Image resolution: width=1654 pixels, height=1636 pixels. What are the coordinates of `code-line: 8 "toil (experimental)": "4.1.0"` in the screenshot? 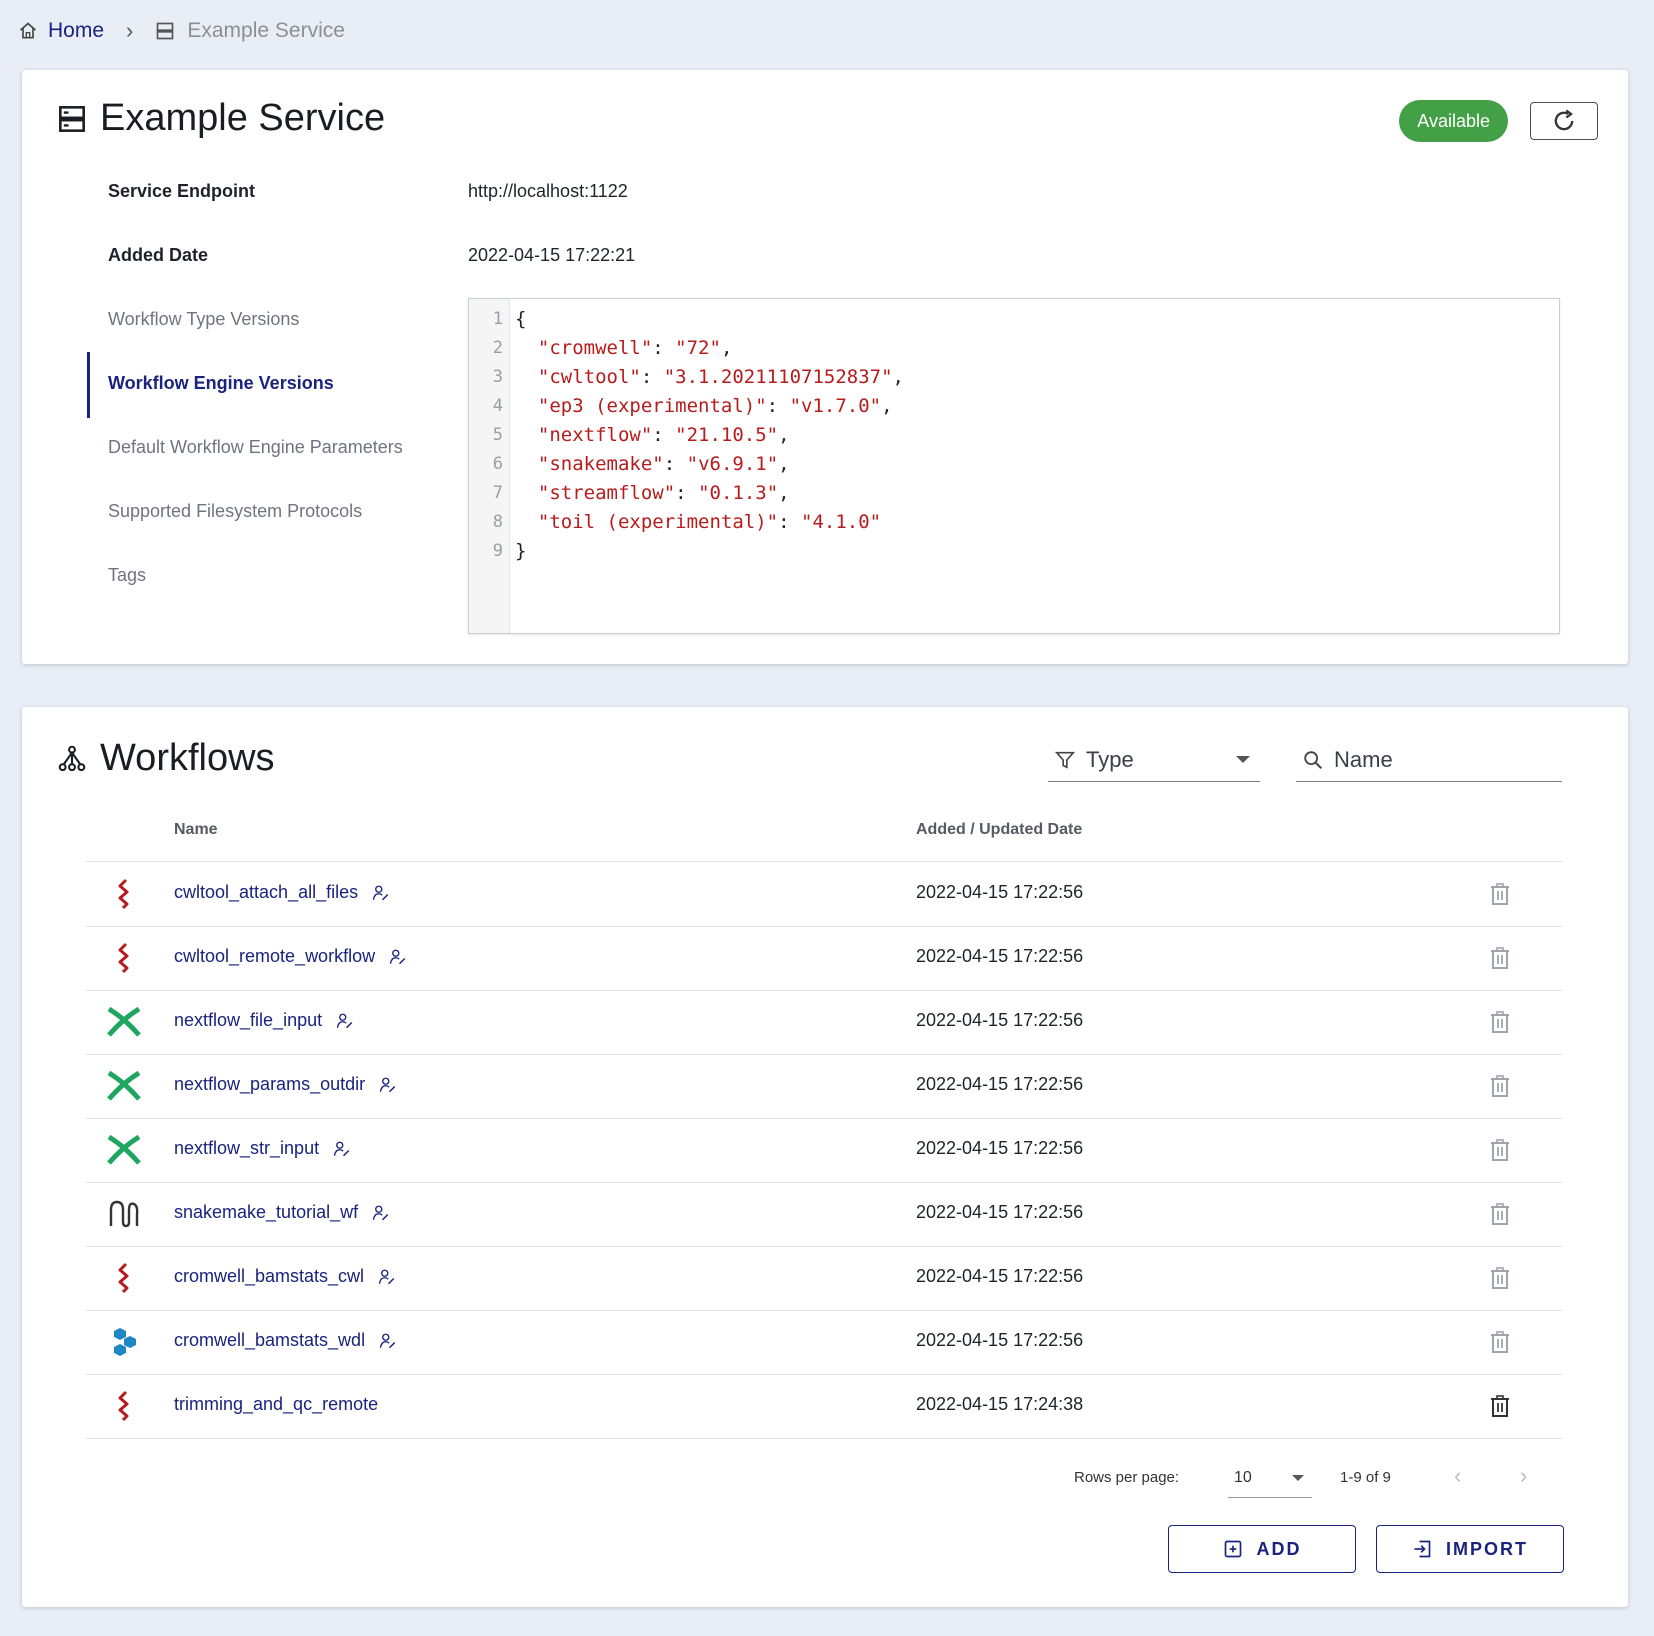 It's located at (1014, 522).